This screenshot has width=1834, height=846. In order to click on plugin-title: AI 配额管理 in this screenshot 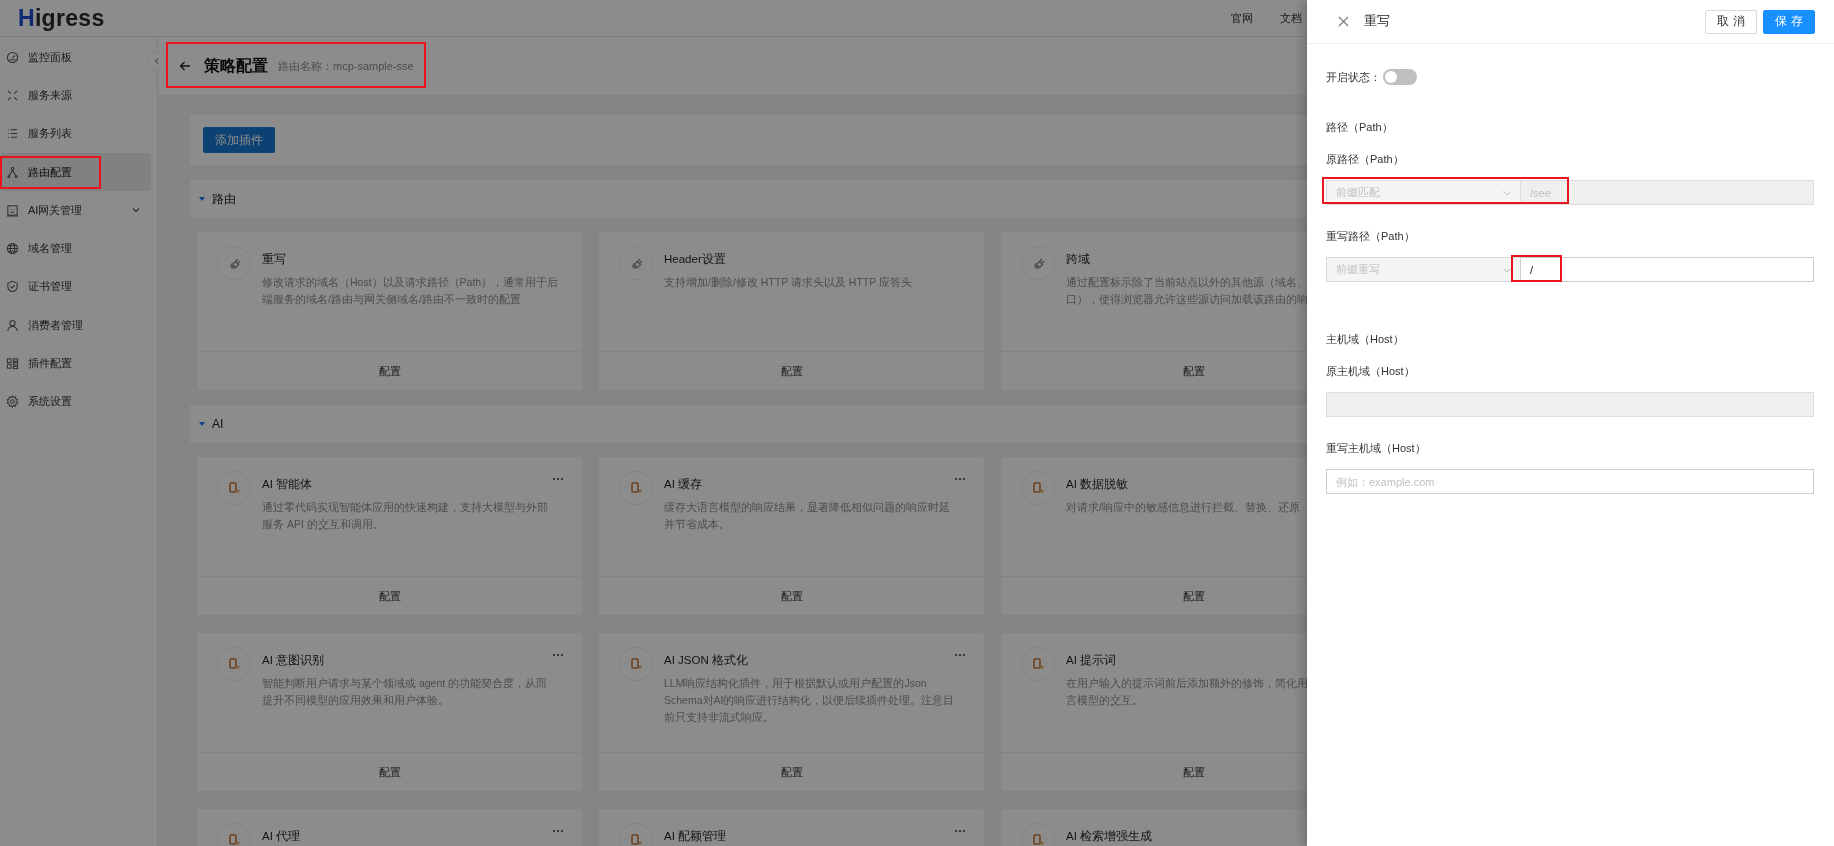, I will do `click(695, 836)`.